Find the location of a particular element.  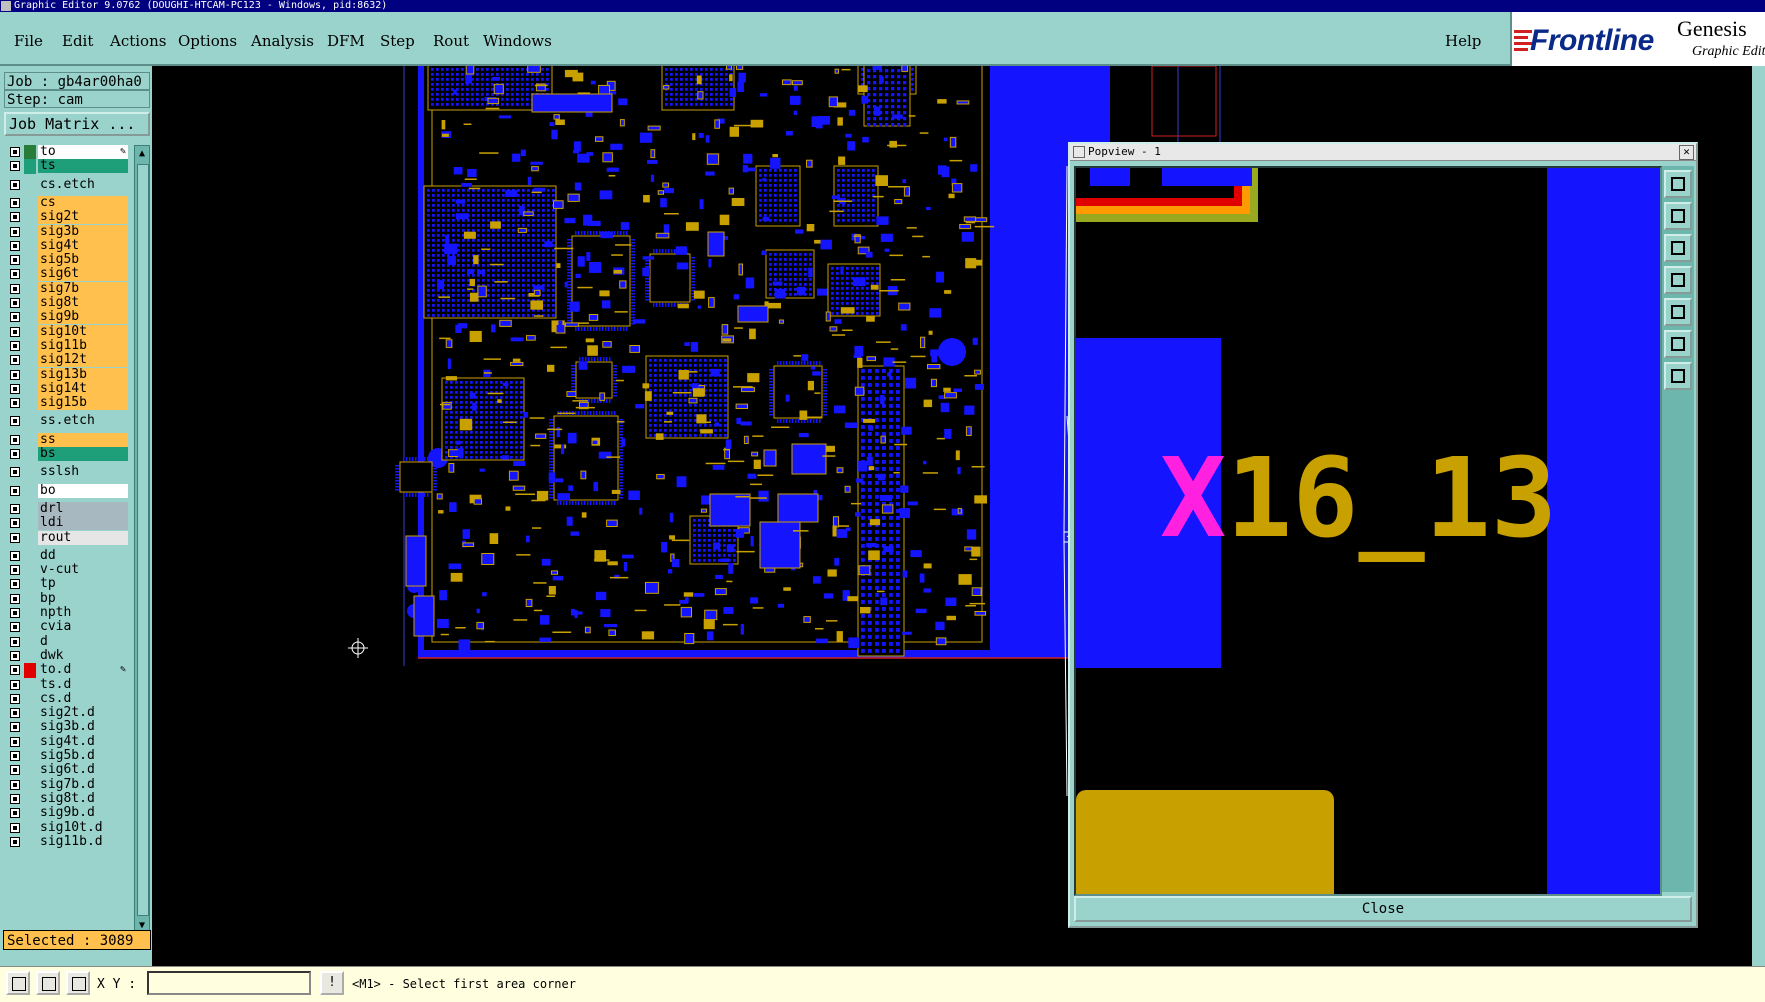

layer-name: rout is located at coordinates (83, 538).